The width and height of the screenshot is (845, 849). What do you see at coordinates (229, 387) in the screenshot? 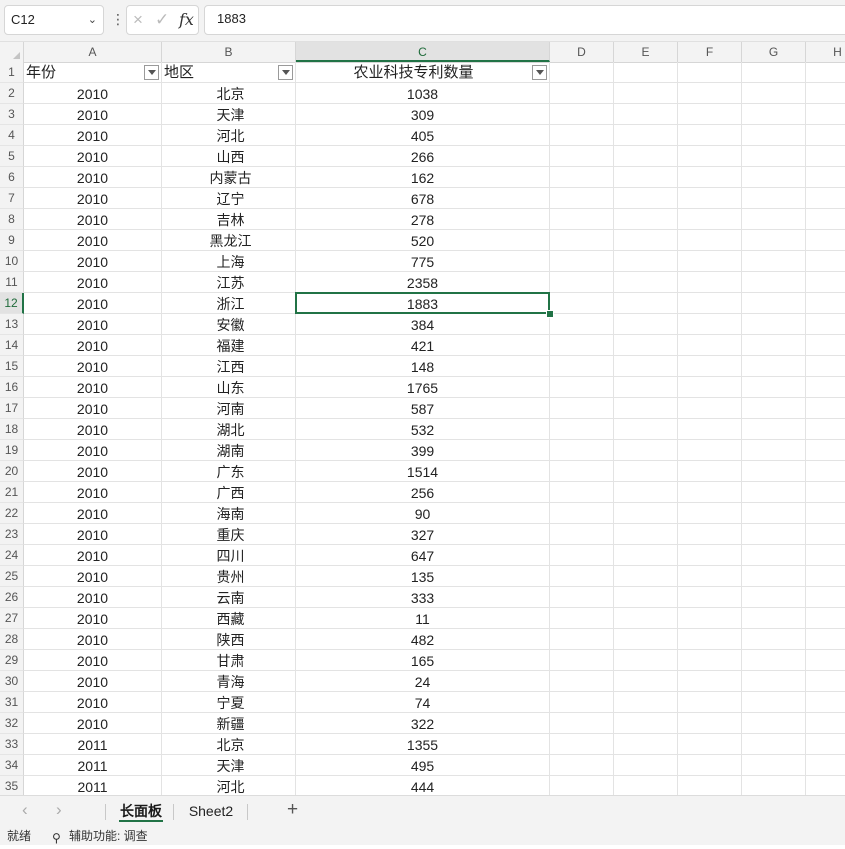
I see `table-cell: 山东` at bounding box center [229, 387].